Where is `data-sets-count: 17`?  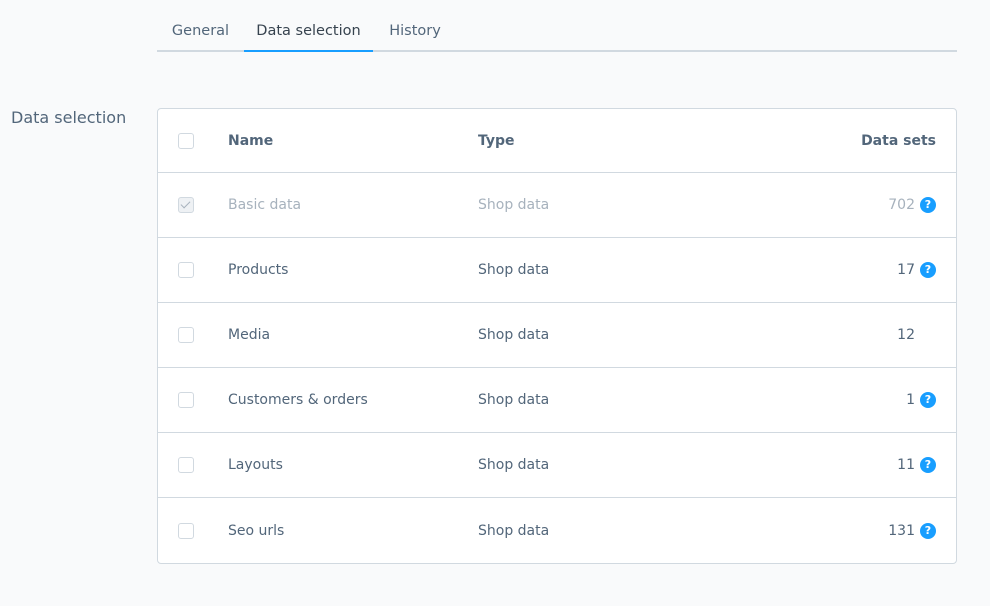
data-sets-count: 17 is located at coordinates (906, 270).